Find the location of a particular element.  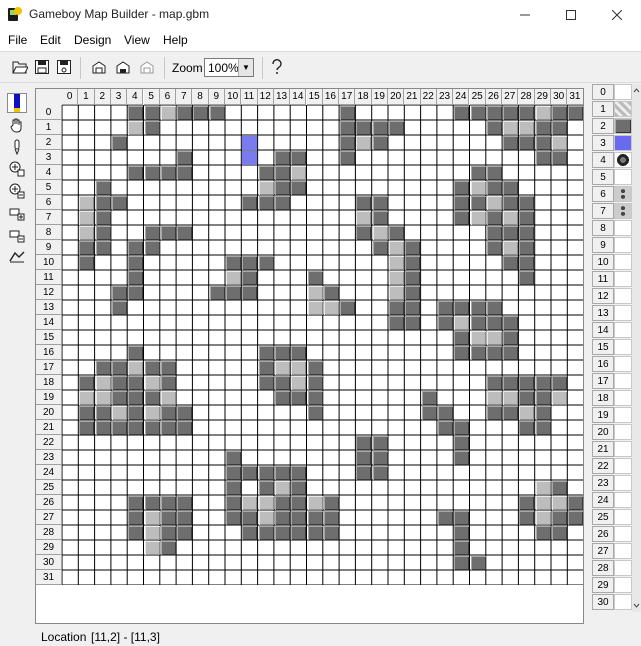

paste-tile-icon is located at coordinates (99, 67).